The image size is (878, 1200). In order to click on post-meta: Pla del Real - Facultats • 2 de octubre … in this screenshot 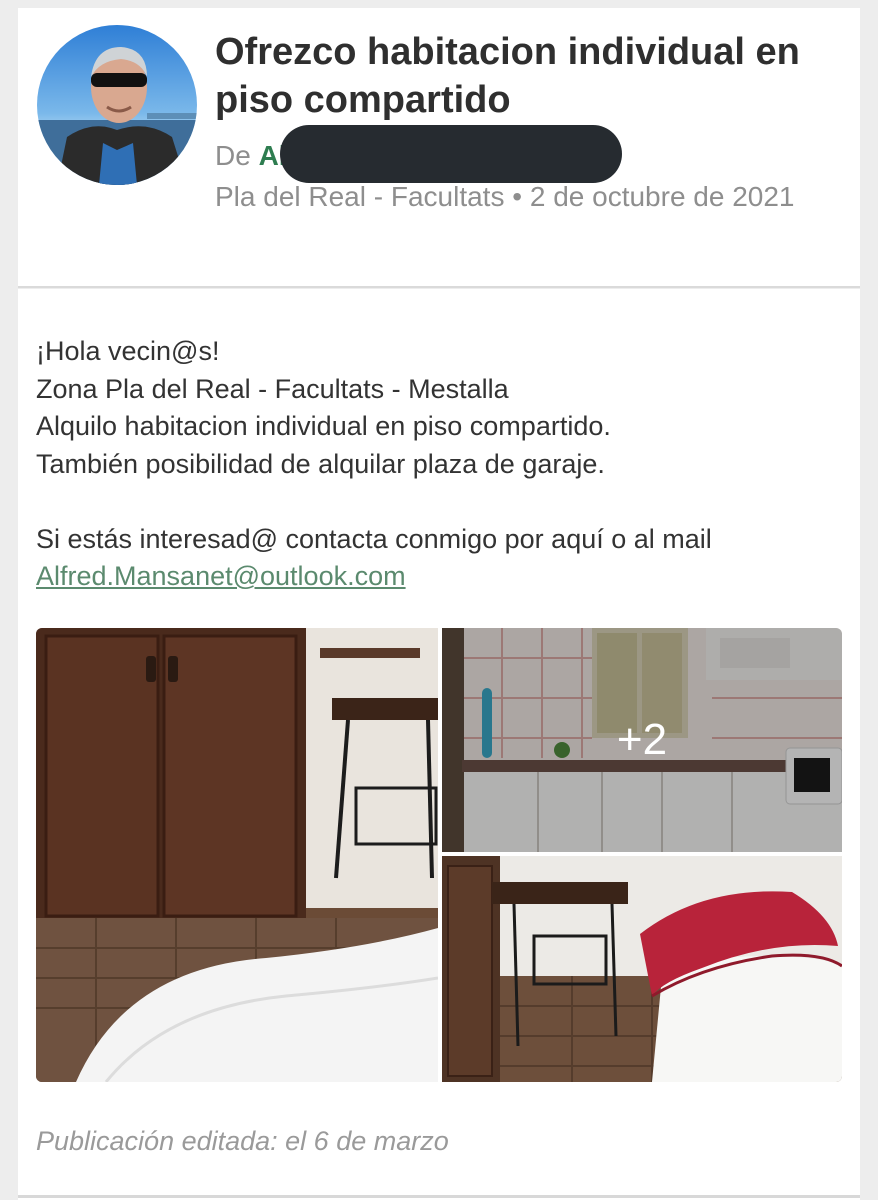, I will do `click(525, 197)`.